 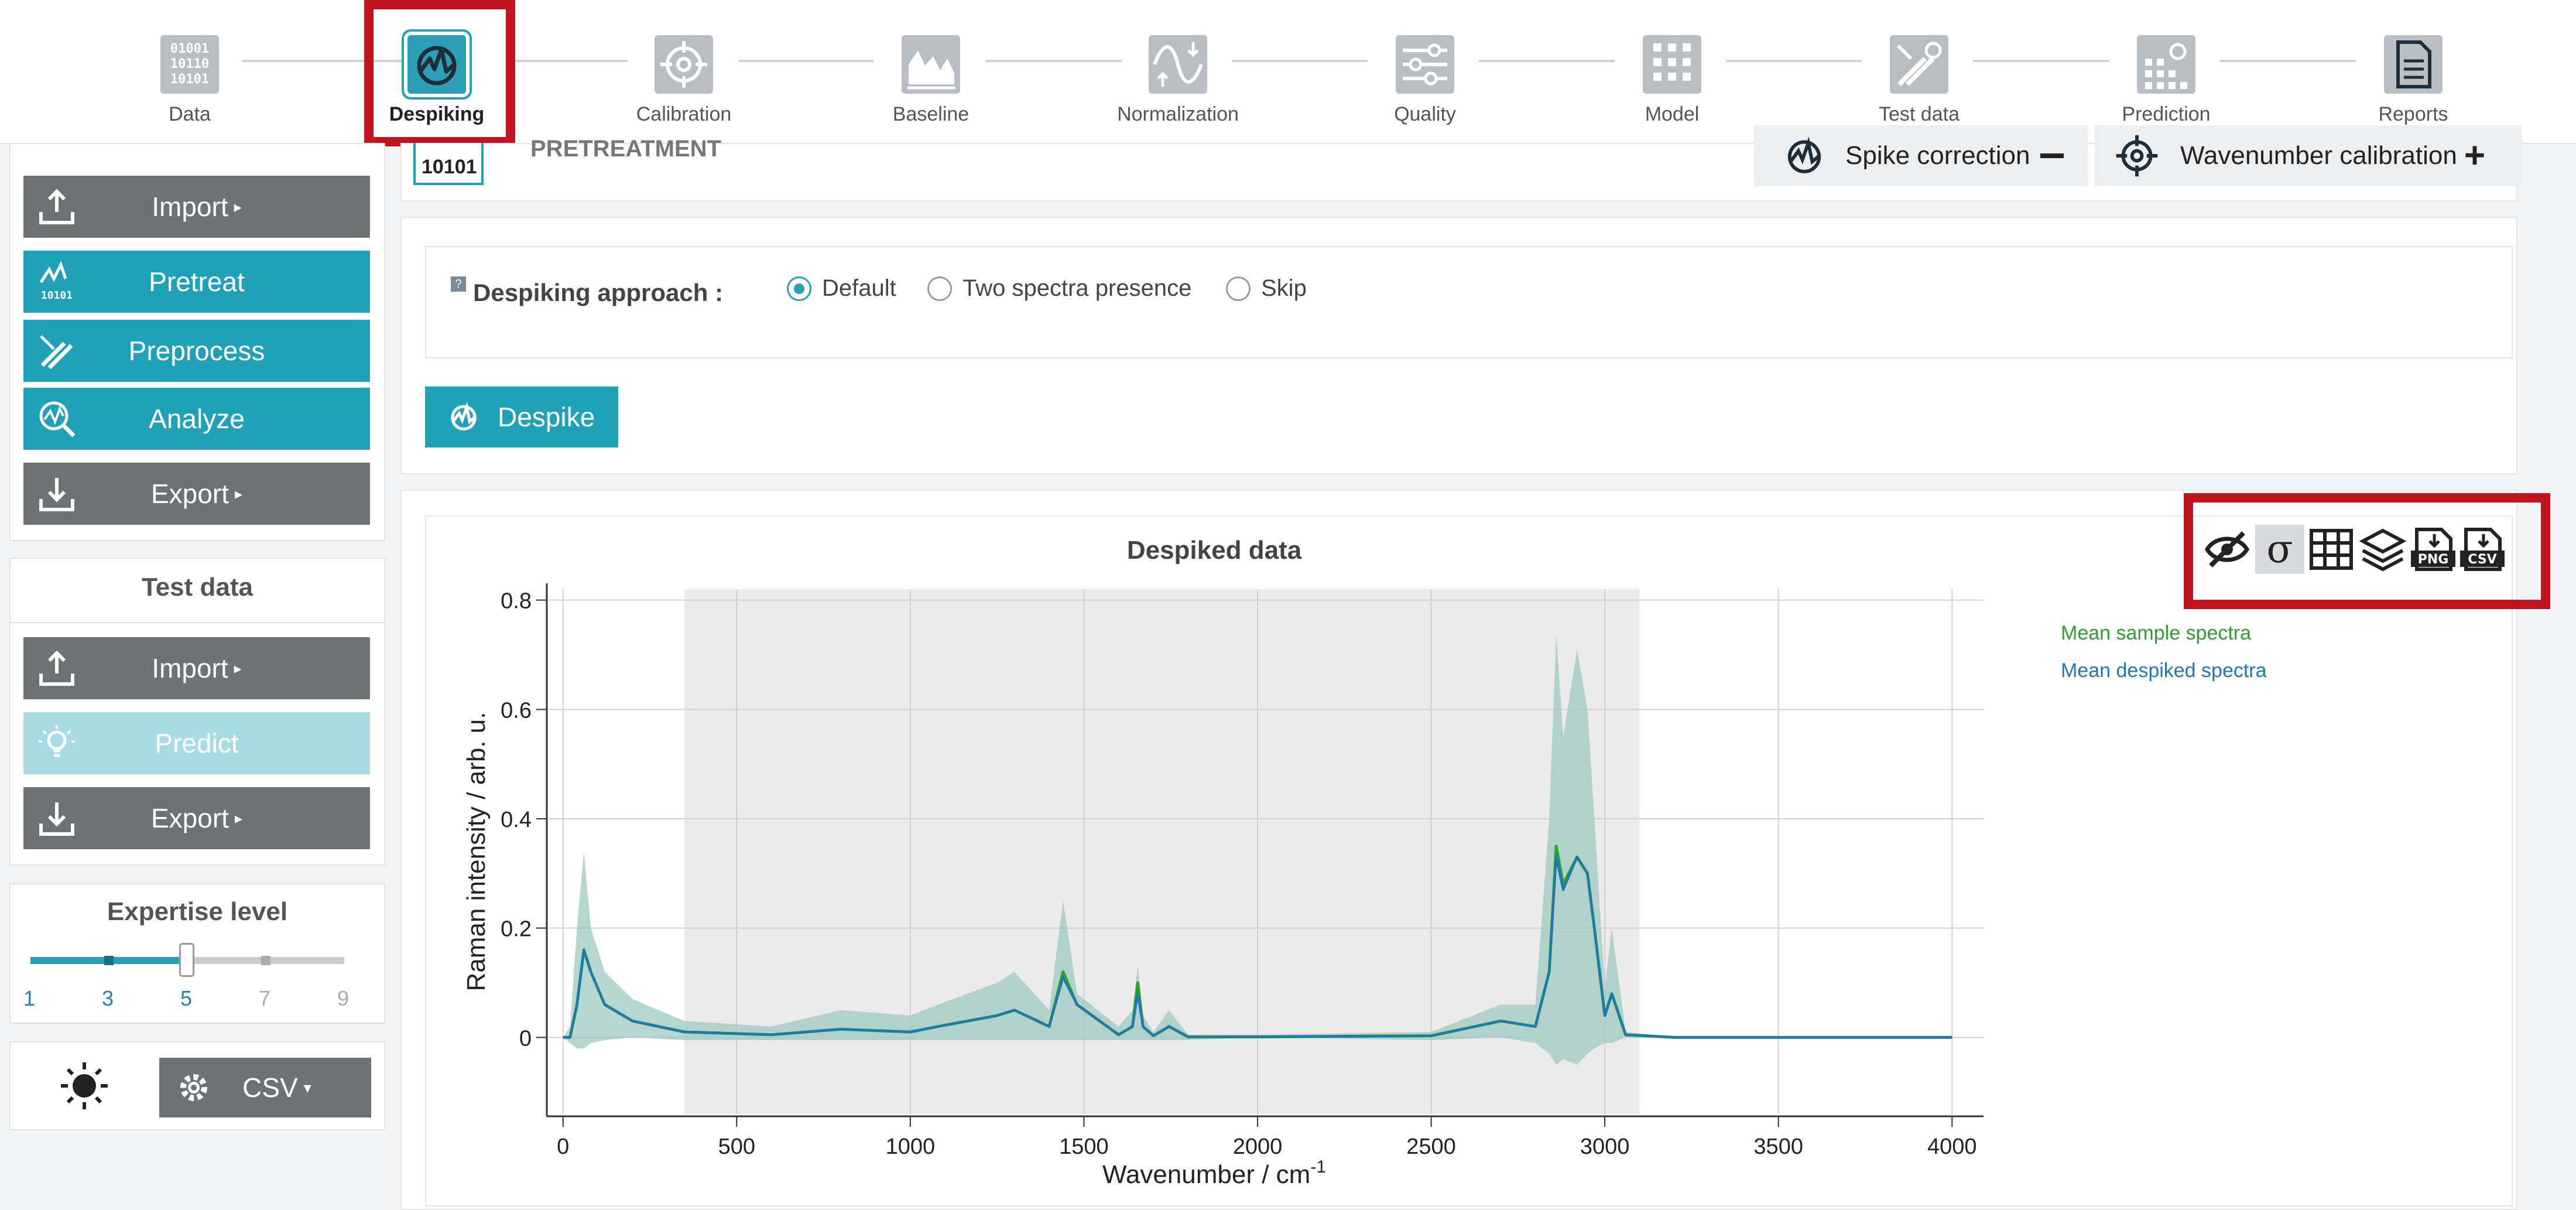 I want to click on slider-handle, so click(x=186, y=960).